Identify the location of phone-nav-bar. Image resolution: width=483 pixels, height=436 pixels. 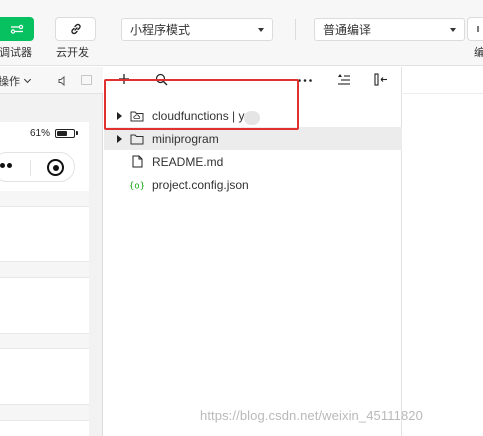
(44, 168).